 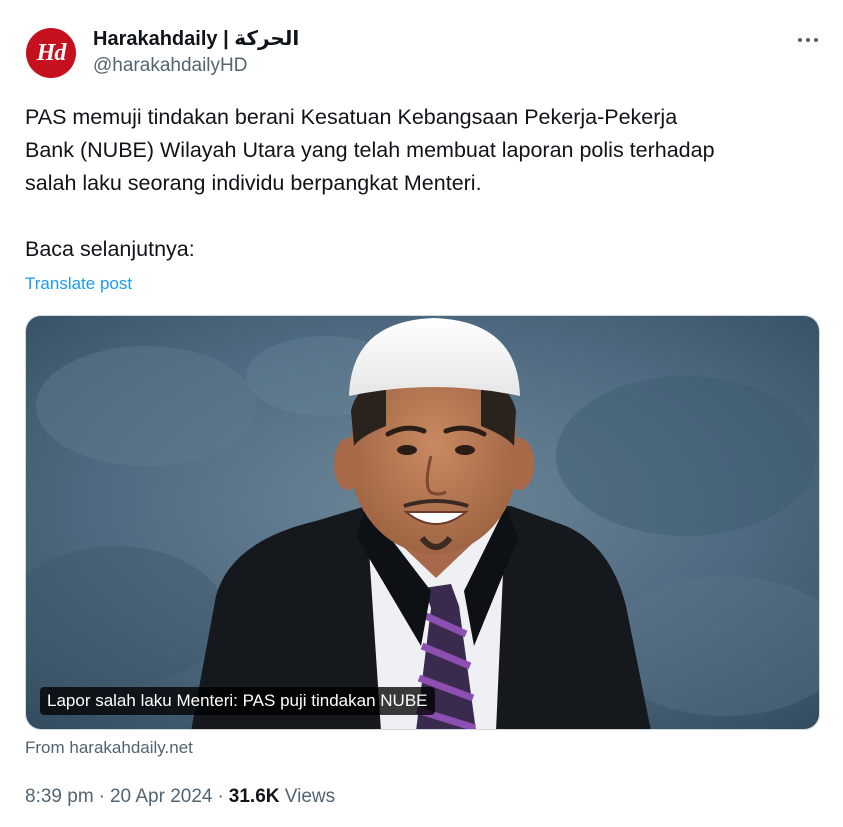 I want to click on user-handle: @harakahdailyHD, so click(x=170, y=66).